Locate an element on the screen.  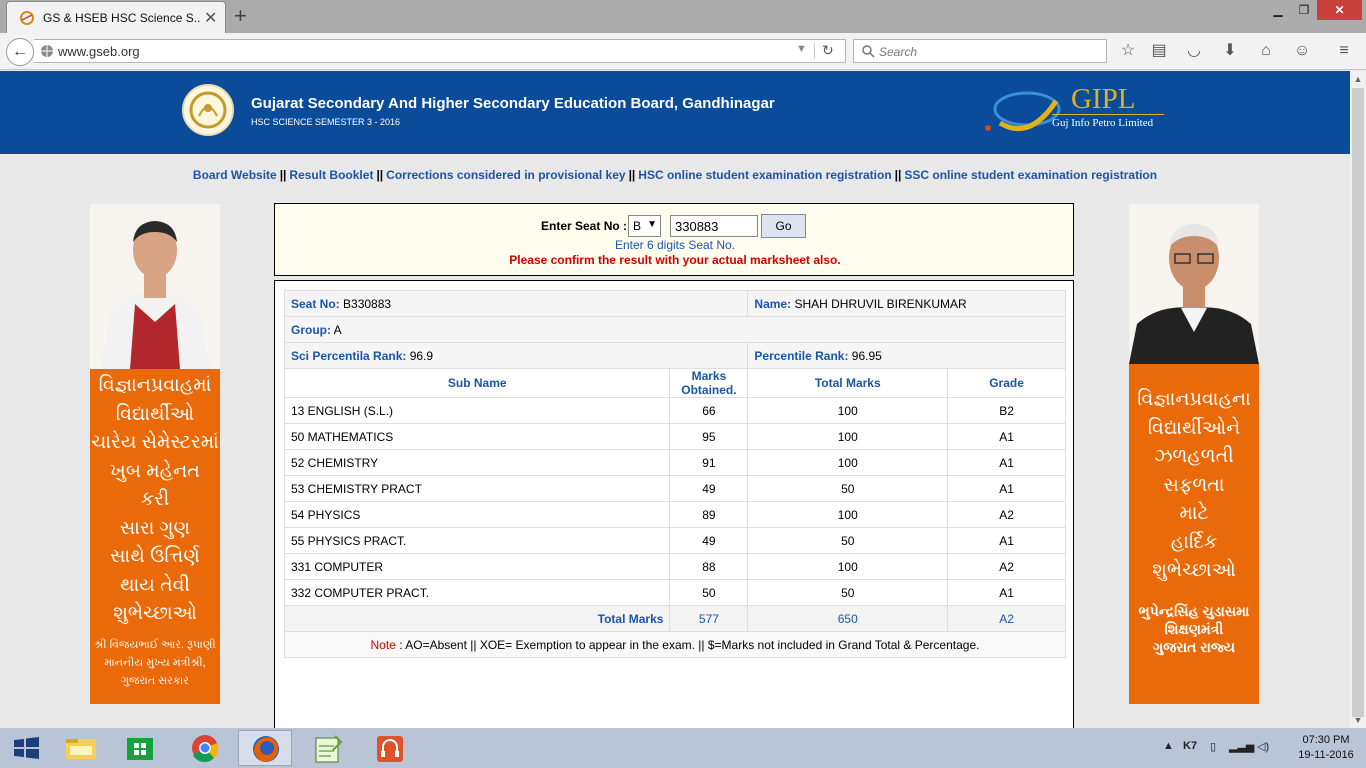
tab-close-icon: ✕ is located at coordinates (210, 18).